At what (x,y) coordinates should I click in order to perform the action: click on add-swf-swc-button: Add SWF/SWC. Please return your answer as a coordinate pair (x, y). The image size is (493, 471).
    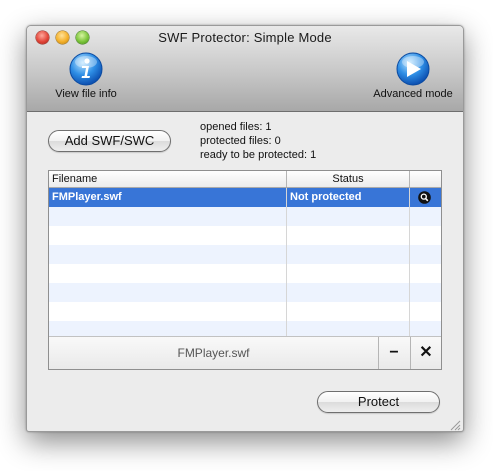
    Looking at the image, I should click on (109, 141).